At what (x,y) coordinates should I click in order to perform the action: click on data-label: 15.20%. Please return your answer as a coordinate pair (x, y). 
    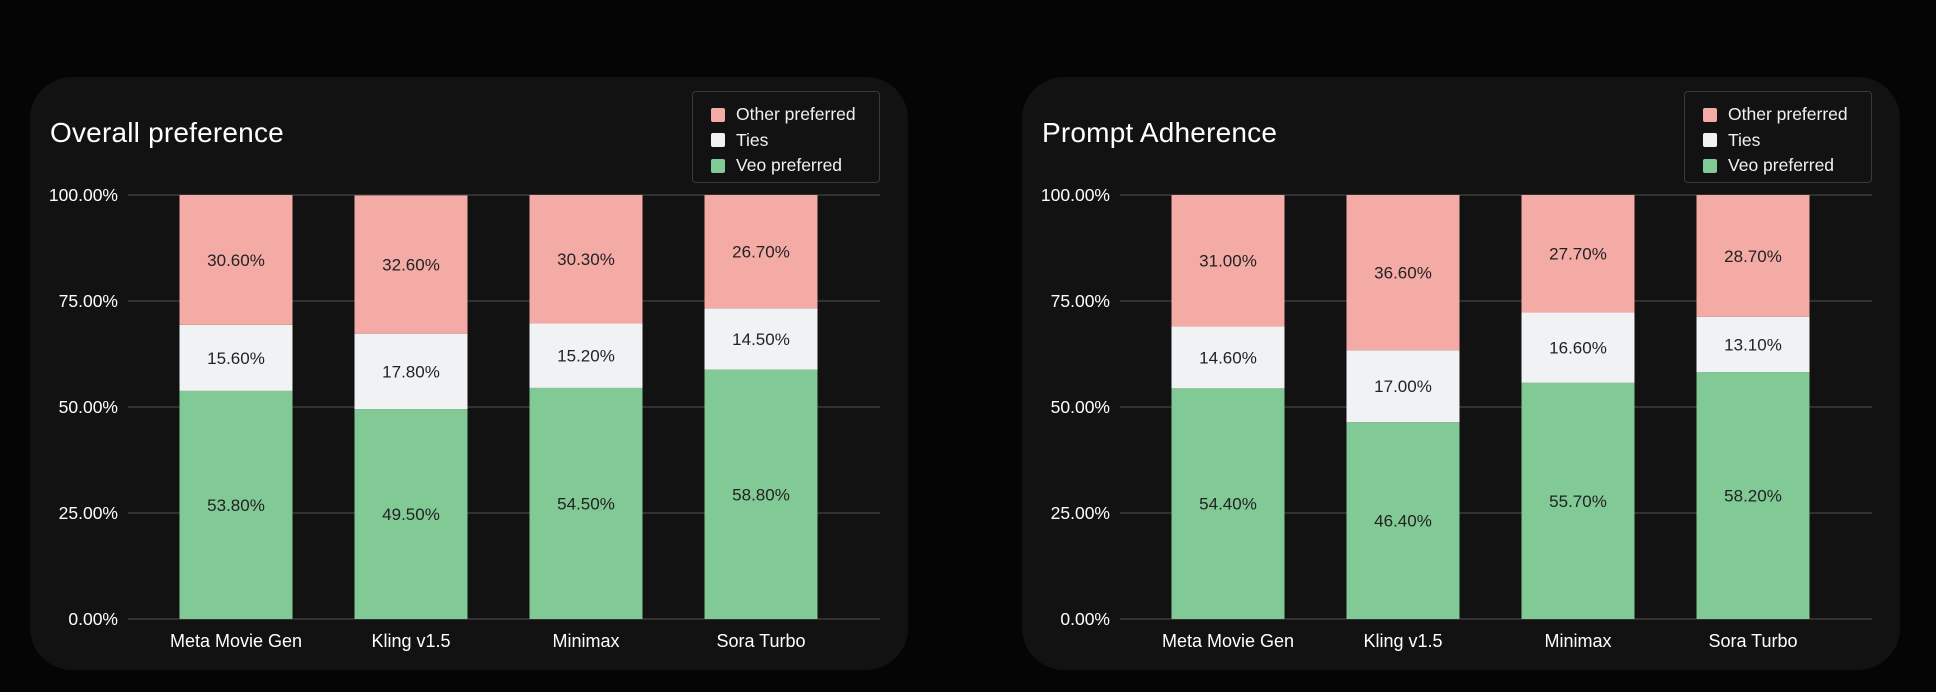
    Looking at the image, I should click on (586, 356).